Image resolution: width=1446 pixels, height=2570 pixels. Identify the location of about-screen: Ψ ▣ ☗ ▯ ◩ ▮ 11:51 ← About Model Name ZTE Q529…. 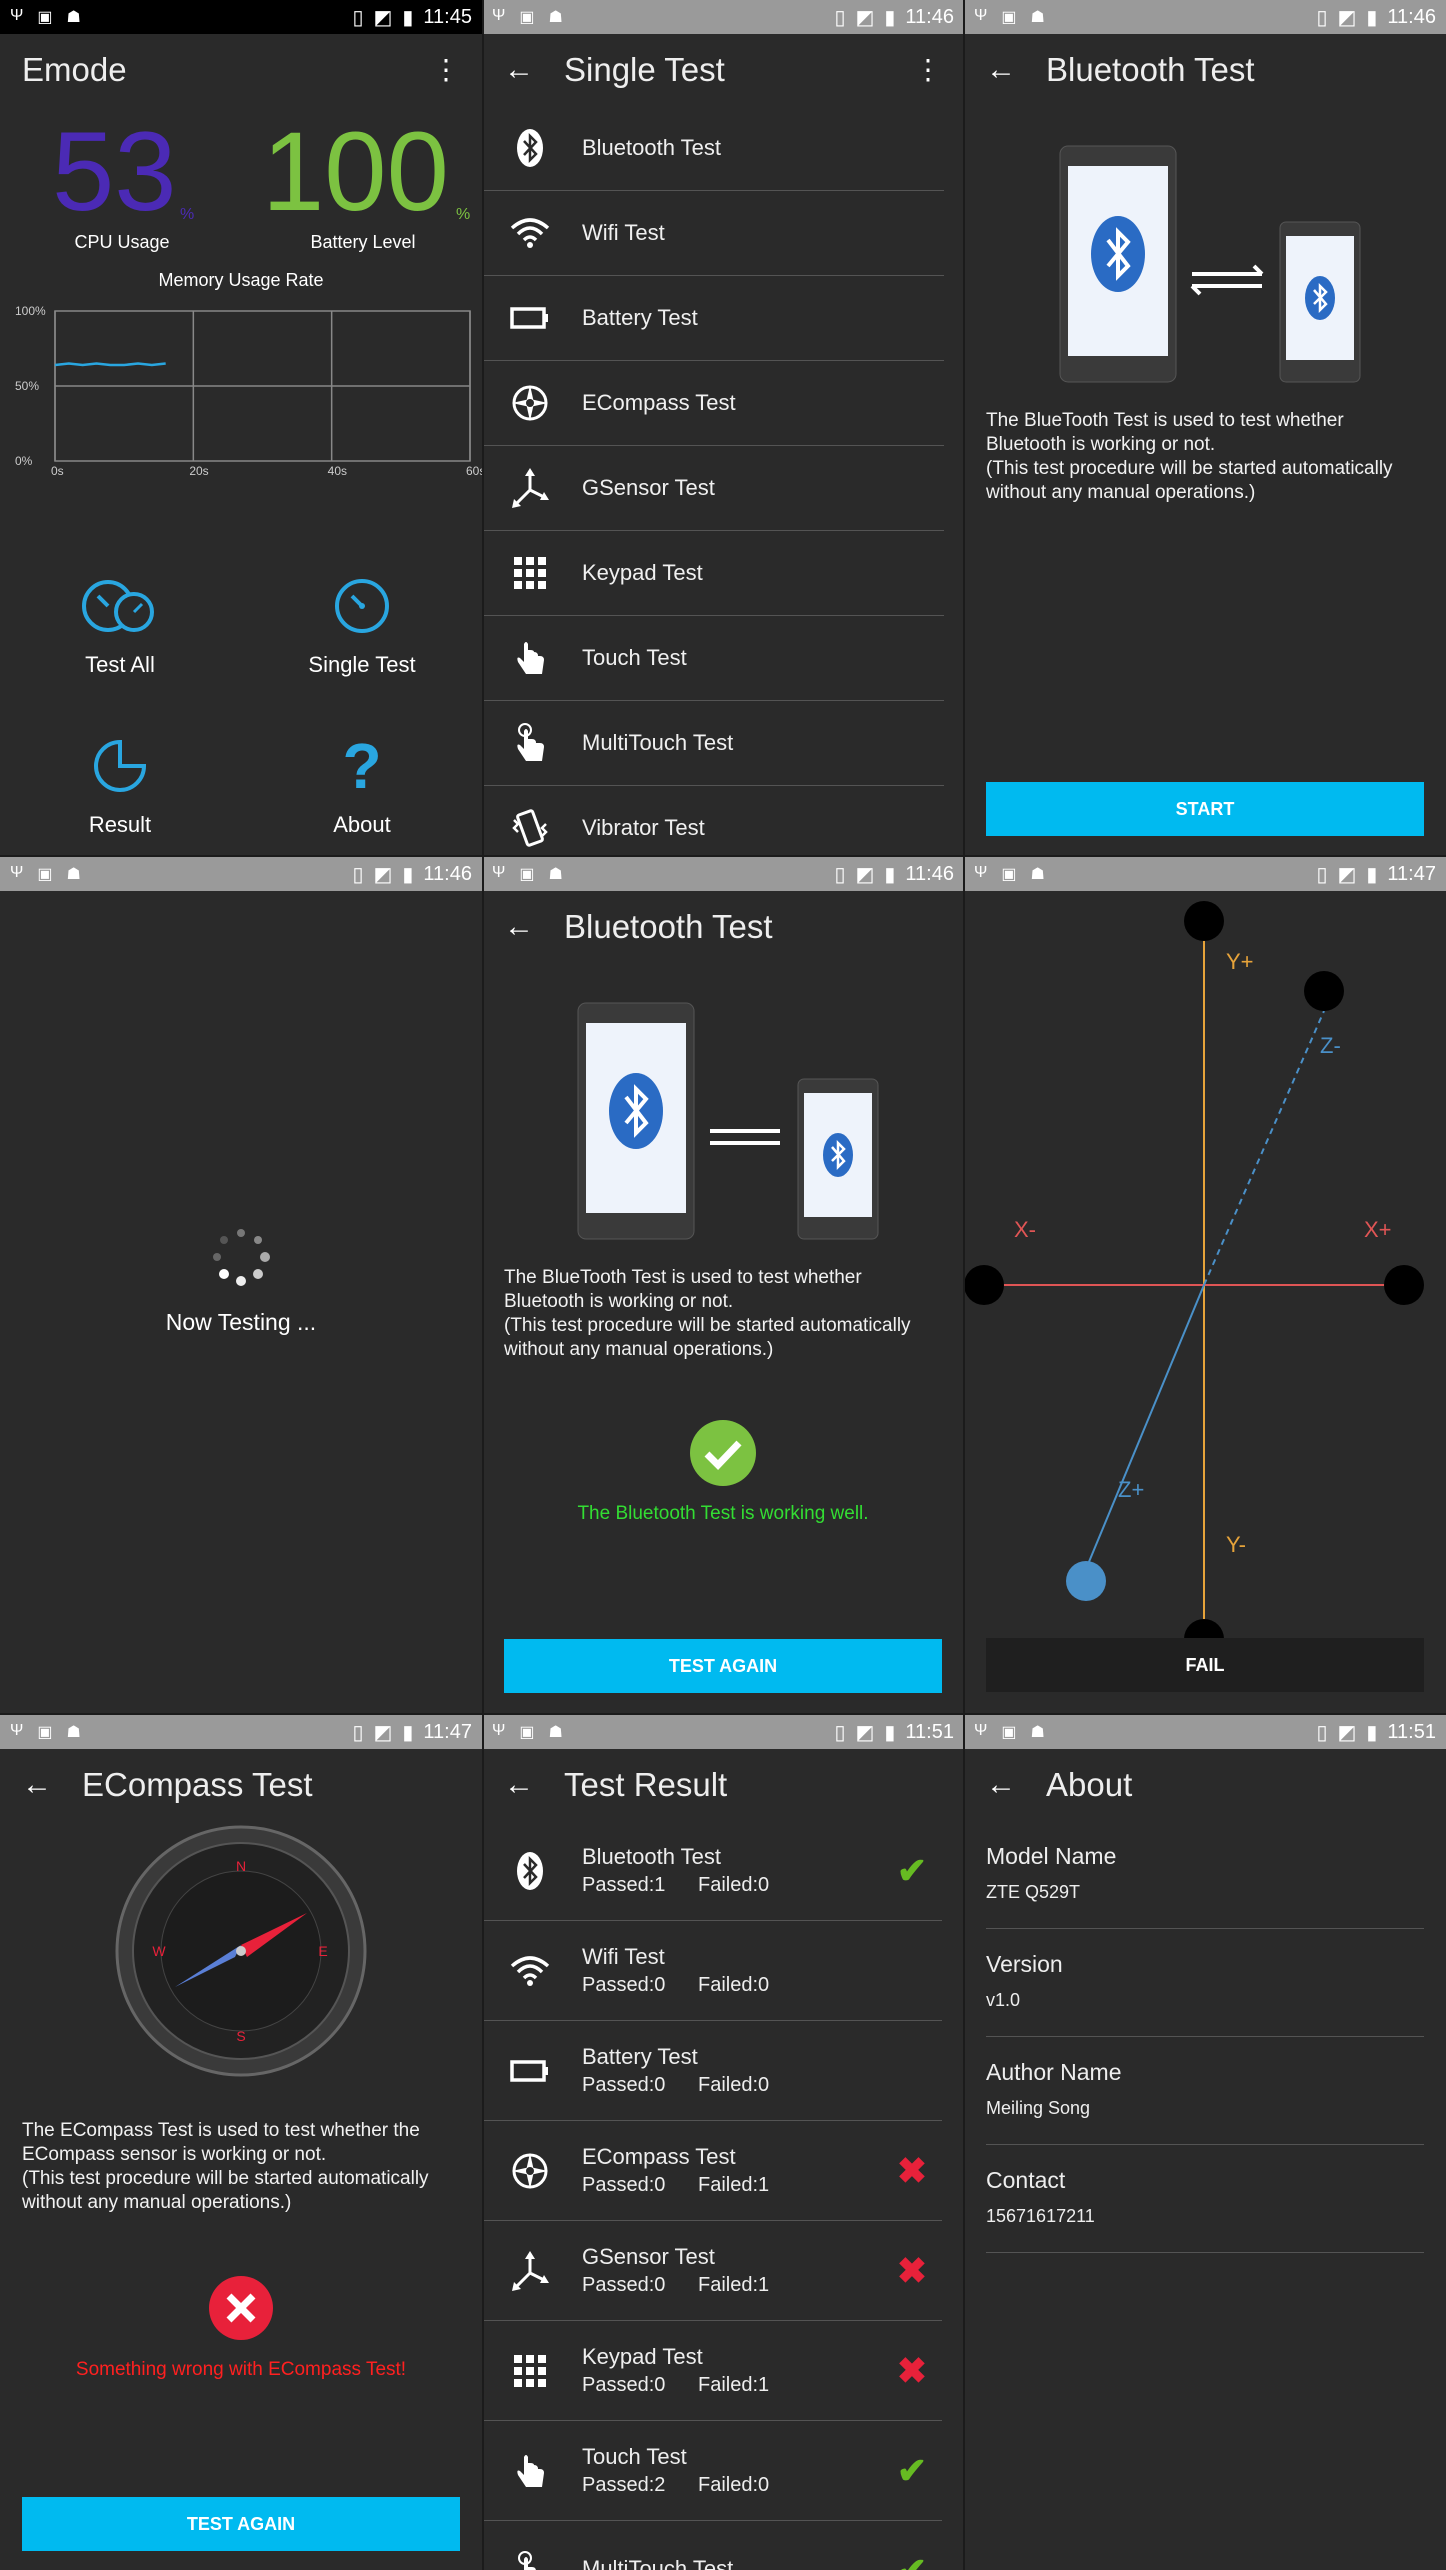
(1205, 2142).